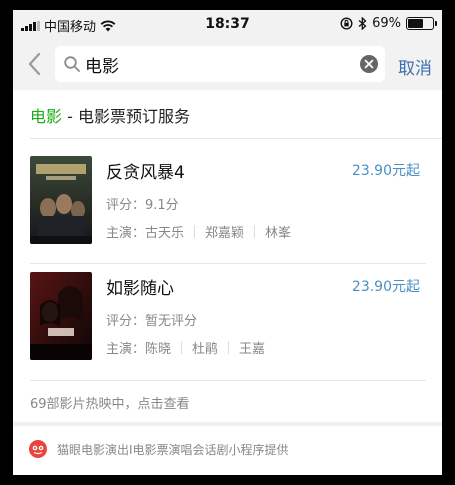 This screenshot has height=485, width=455. I want to click on cast-member: 林峯, so click(278, 233).